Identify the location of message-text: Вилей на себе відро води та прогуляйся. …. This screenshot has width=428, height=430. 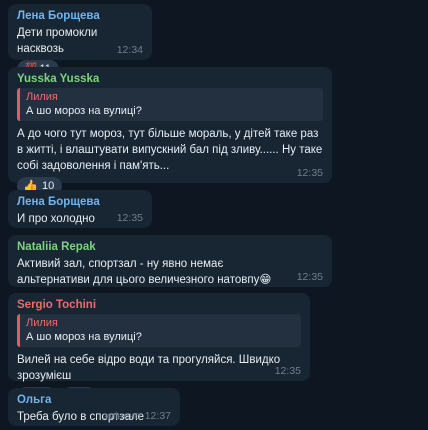
(149, 368).